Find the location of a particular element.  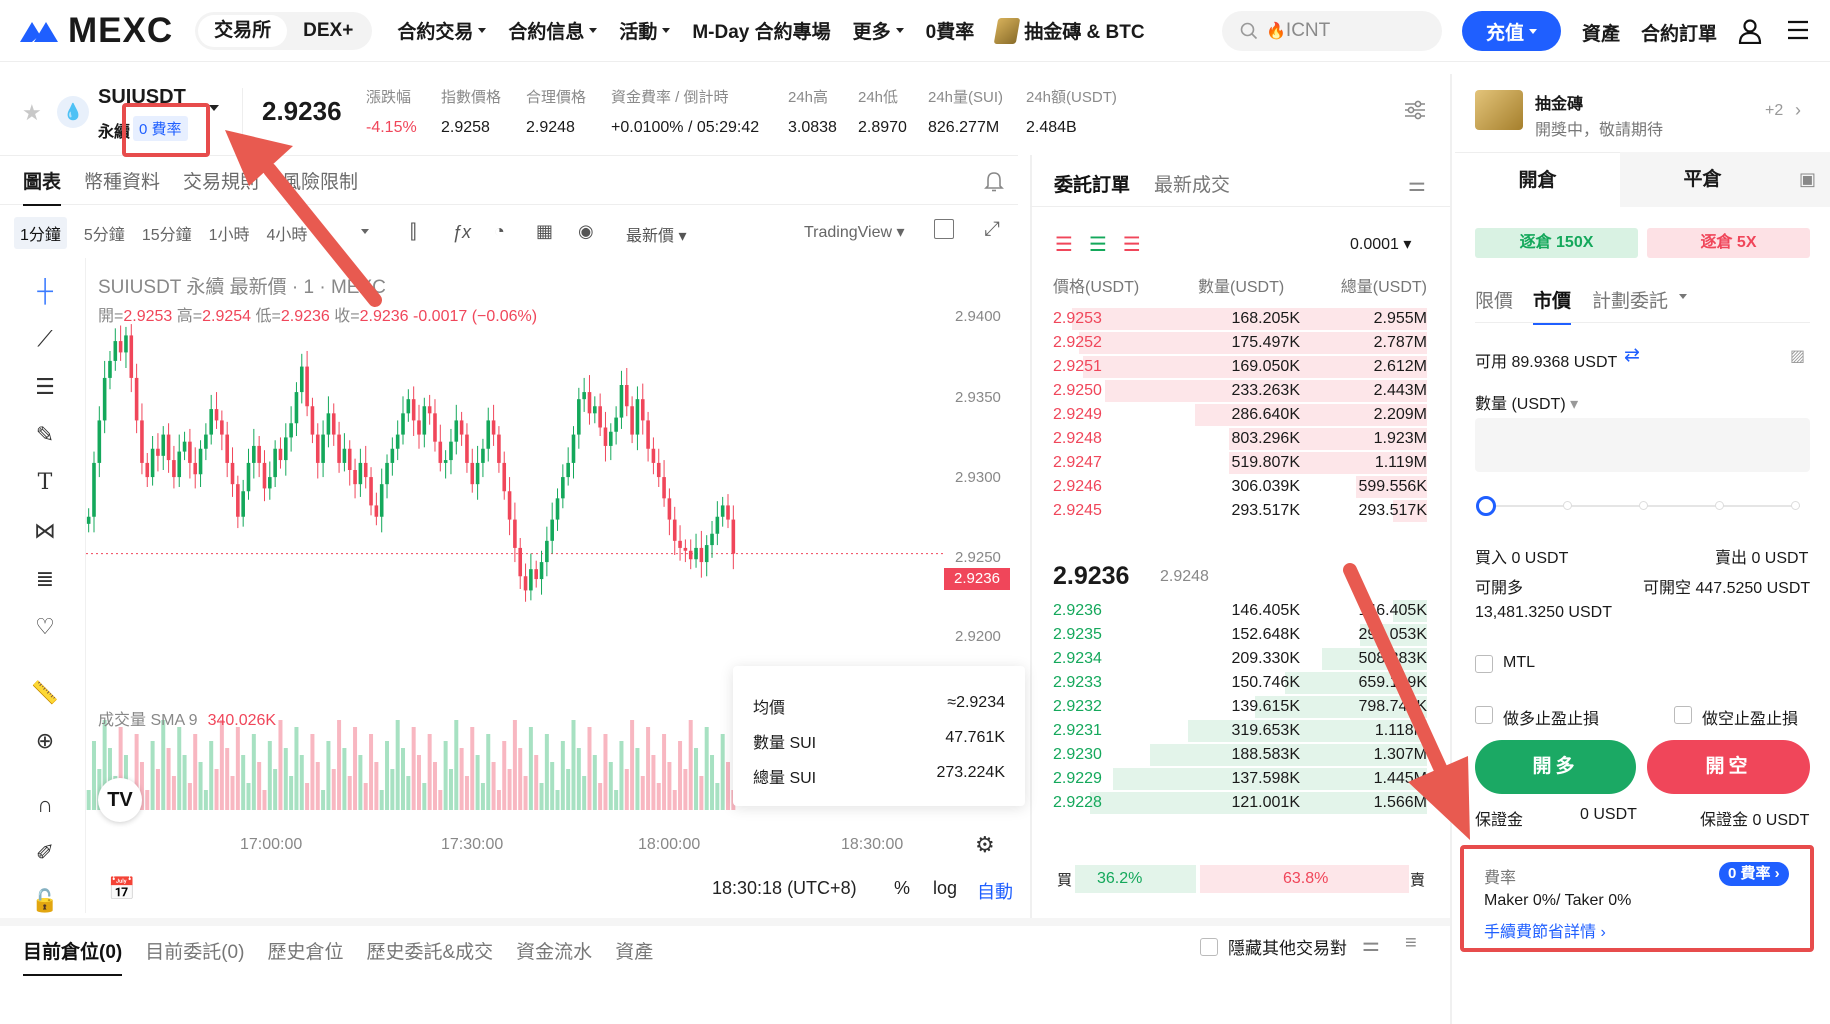

hide-other-pairs: 隱藏其他交易對 is located at coordinates (1273, 946).